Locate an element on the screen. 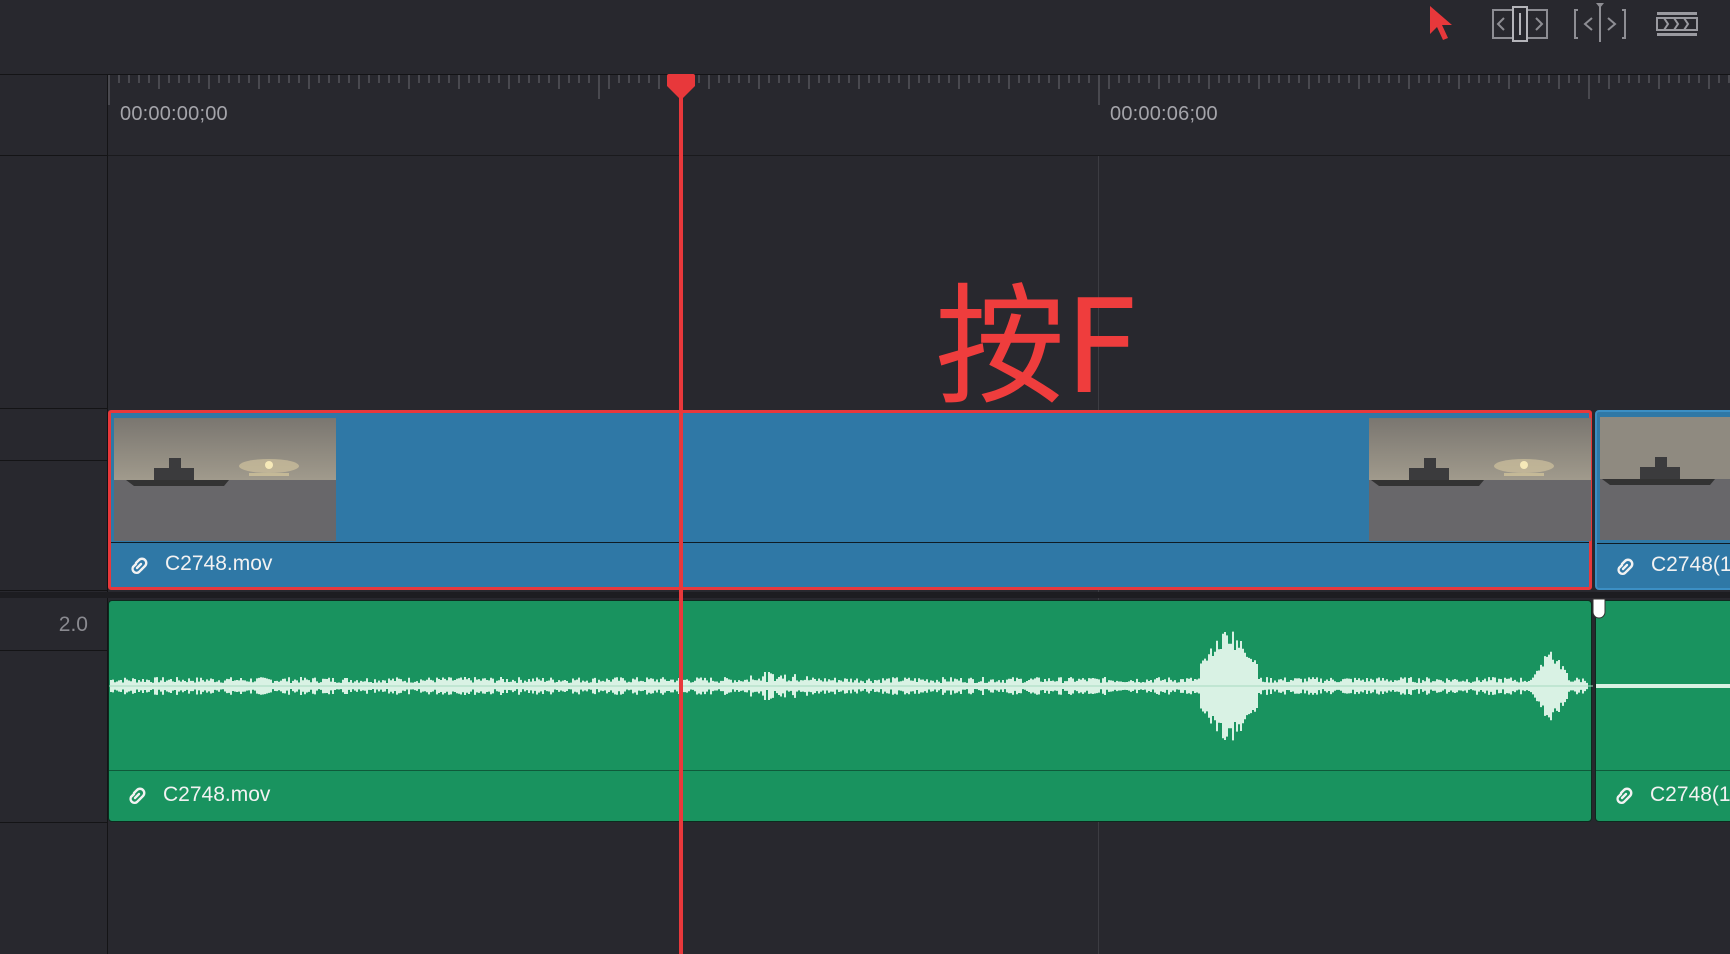 This screenshot has height=954, width=1730. video-clip-next-name: C2748(1 is located at coordinates (1690, 564).